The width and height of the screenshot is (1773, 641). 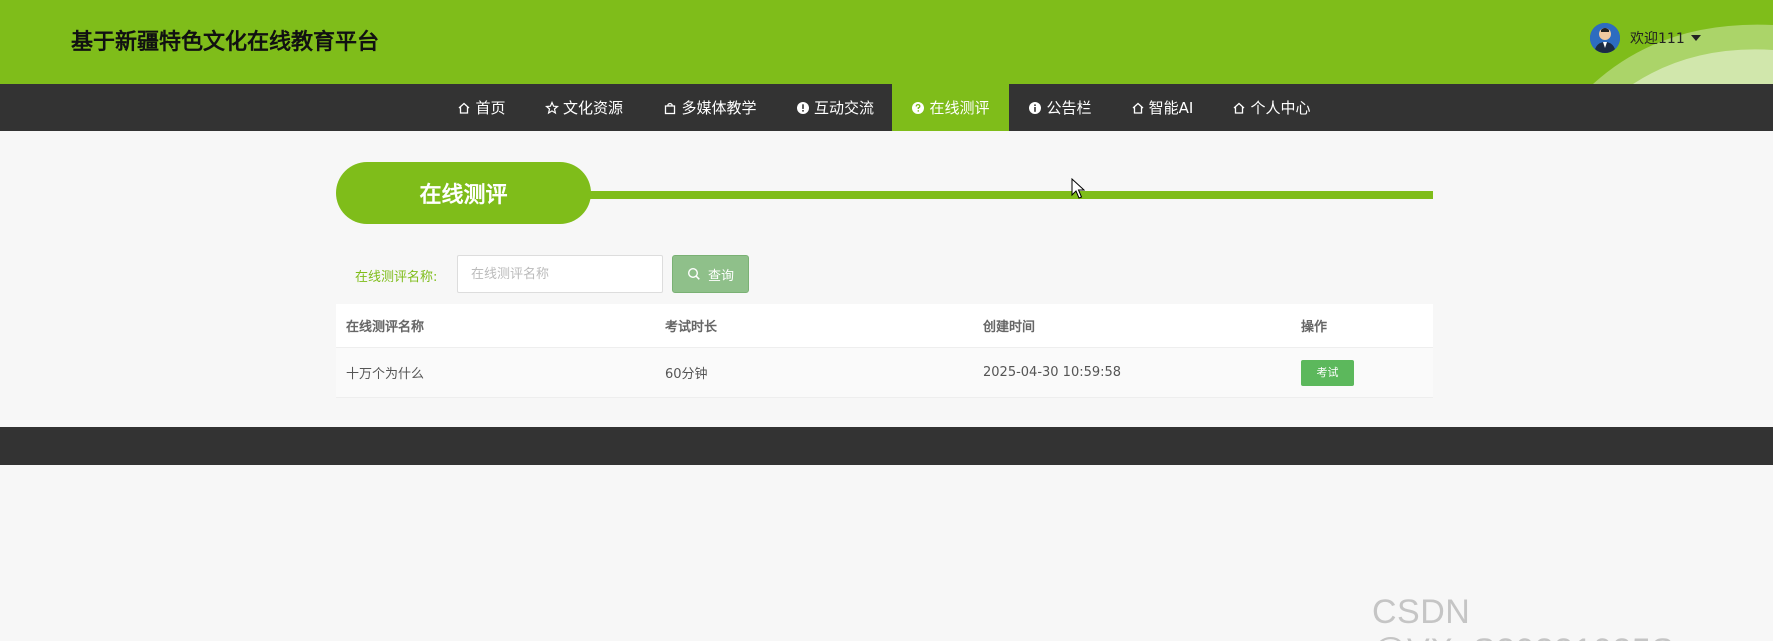 I want to click on nav-item-assessment: 在线测评, so click(x=950, y=107).